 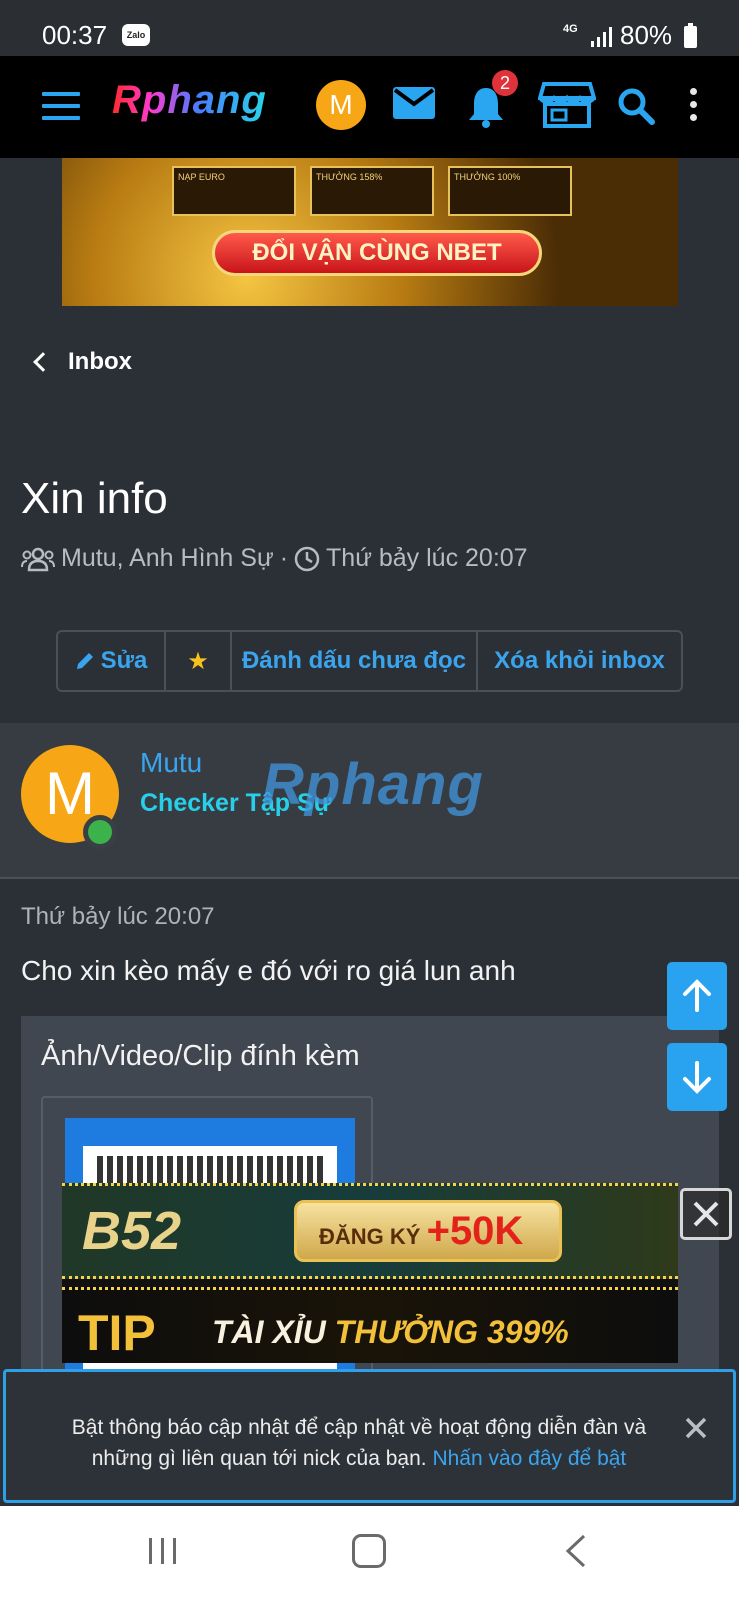 I want to click on star-icon: ★, so click(x=198, y=661).